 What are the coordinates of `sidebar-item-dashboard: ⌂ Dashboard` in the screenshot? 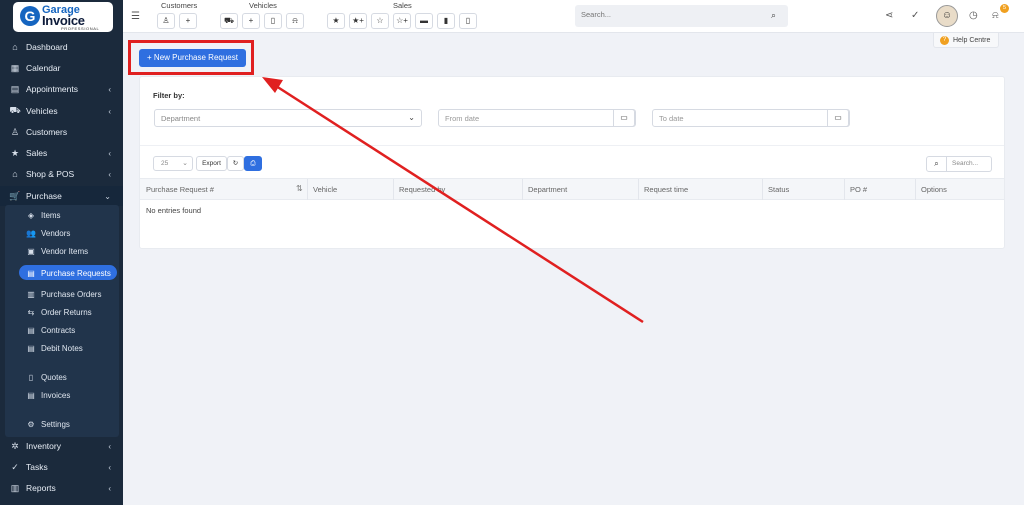 It's located at (61, 47).